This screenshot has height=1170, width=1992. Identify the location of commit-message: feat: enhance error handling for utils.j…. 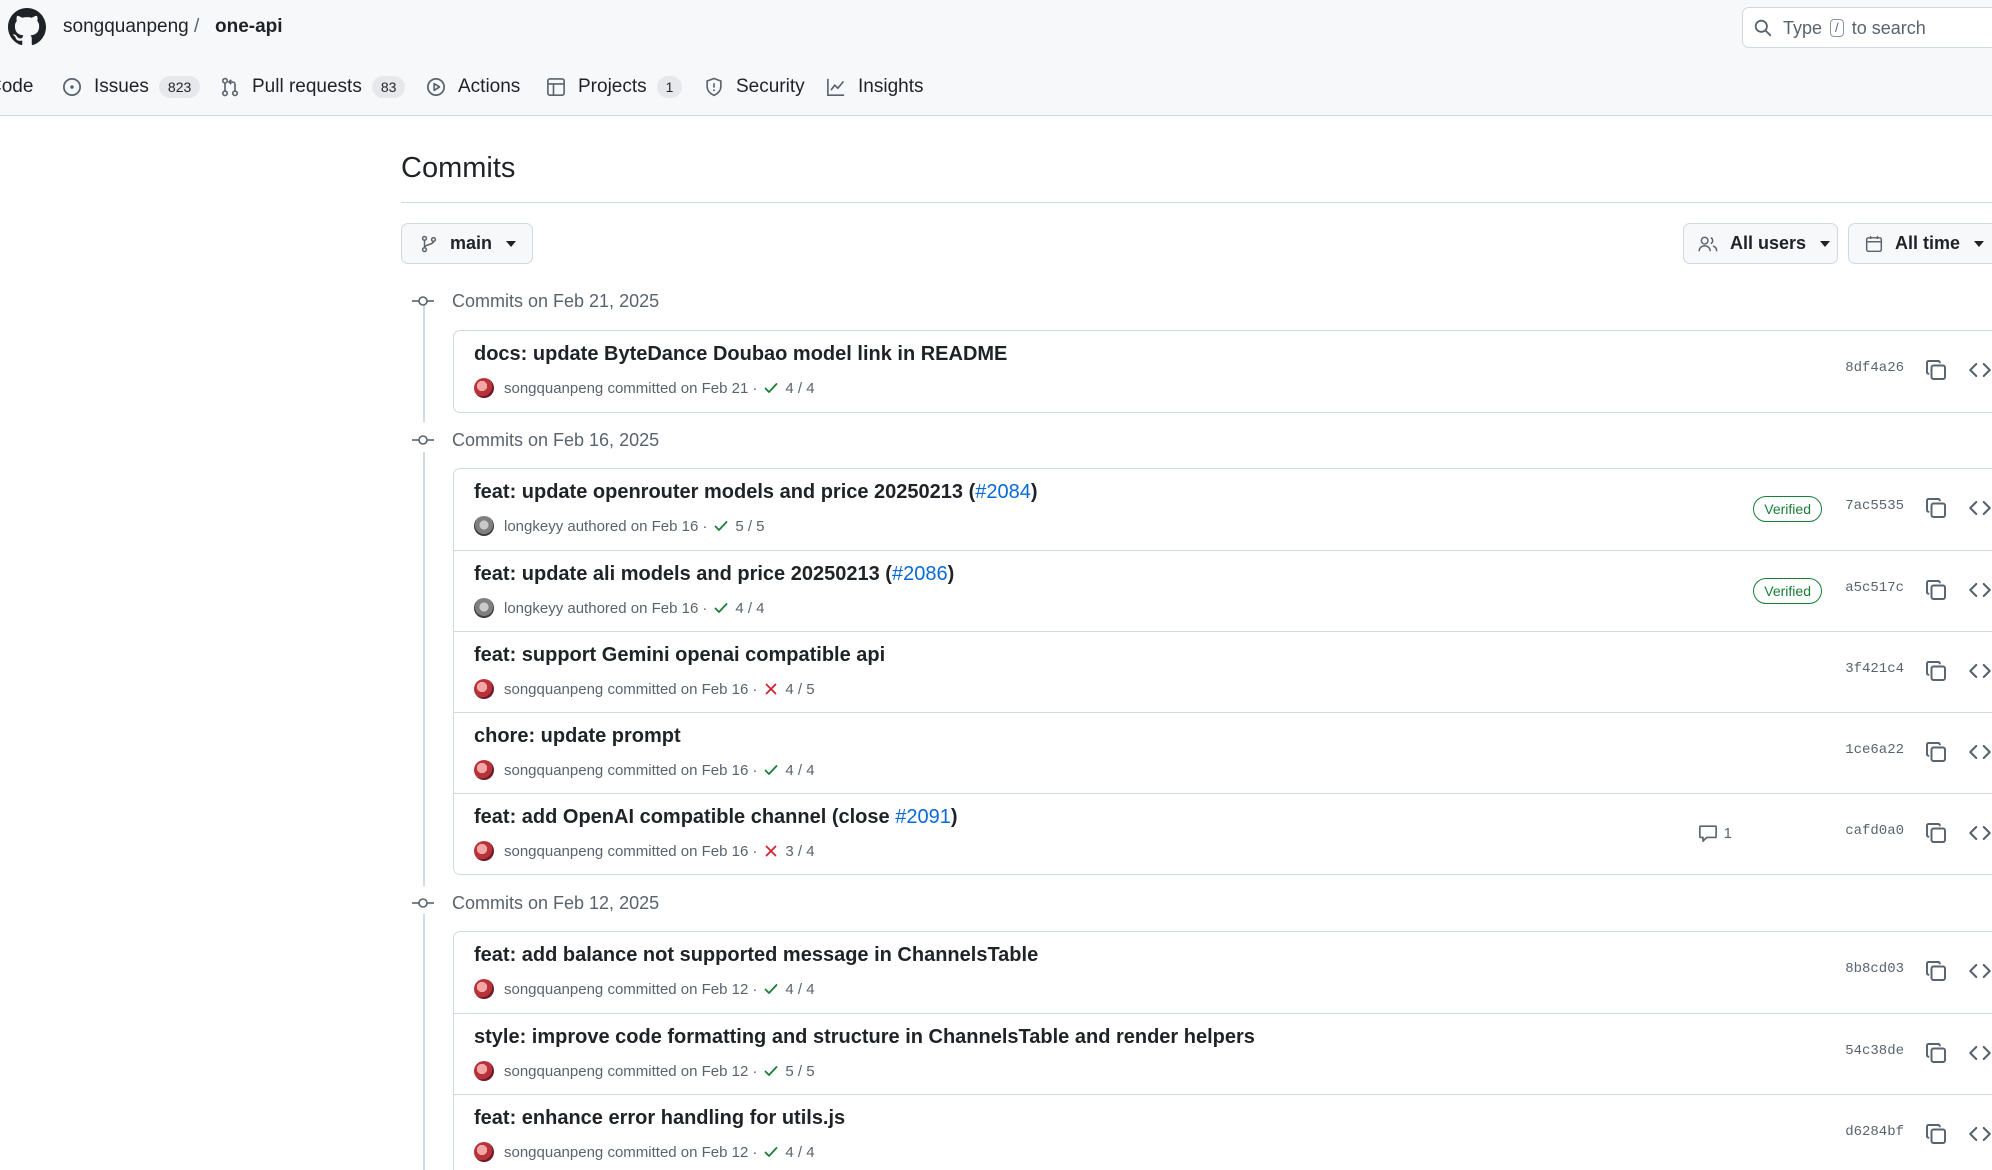
(659, 1118).